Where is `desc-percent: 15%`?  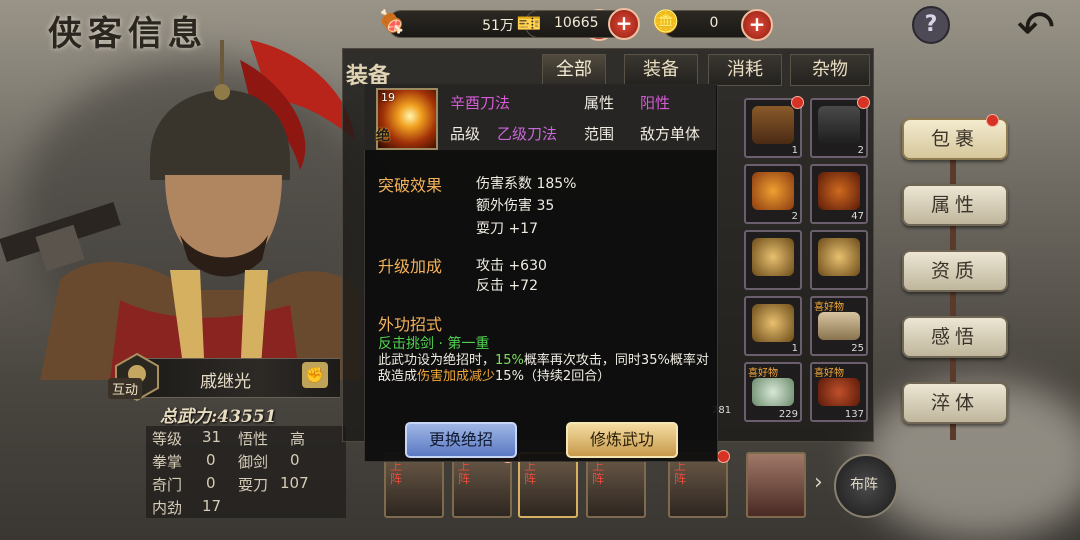
desc-percent: 15% is located at coordinates (509, 360).